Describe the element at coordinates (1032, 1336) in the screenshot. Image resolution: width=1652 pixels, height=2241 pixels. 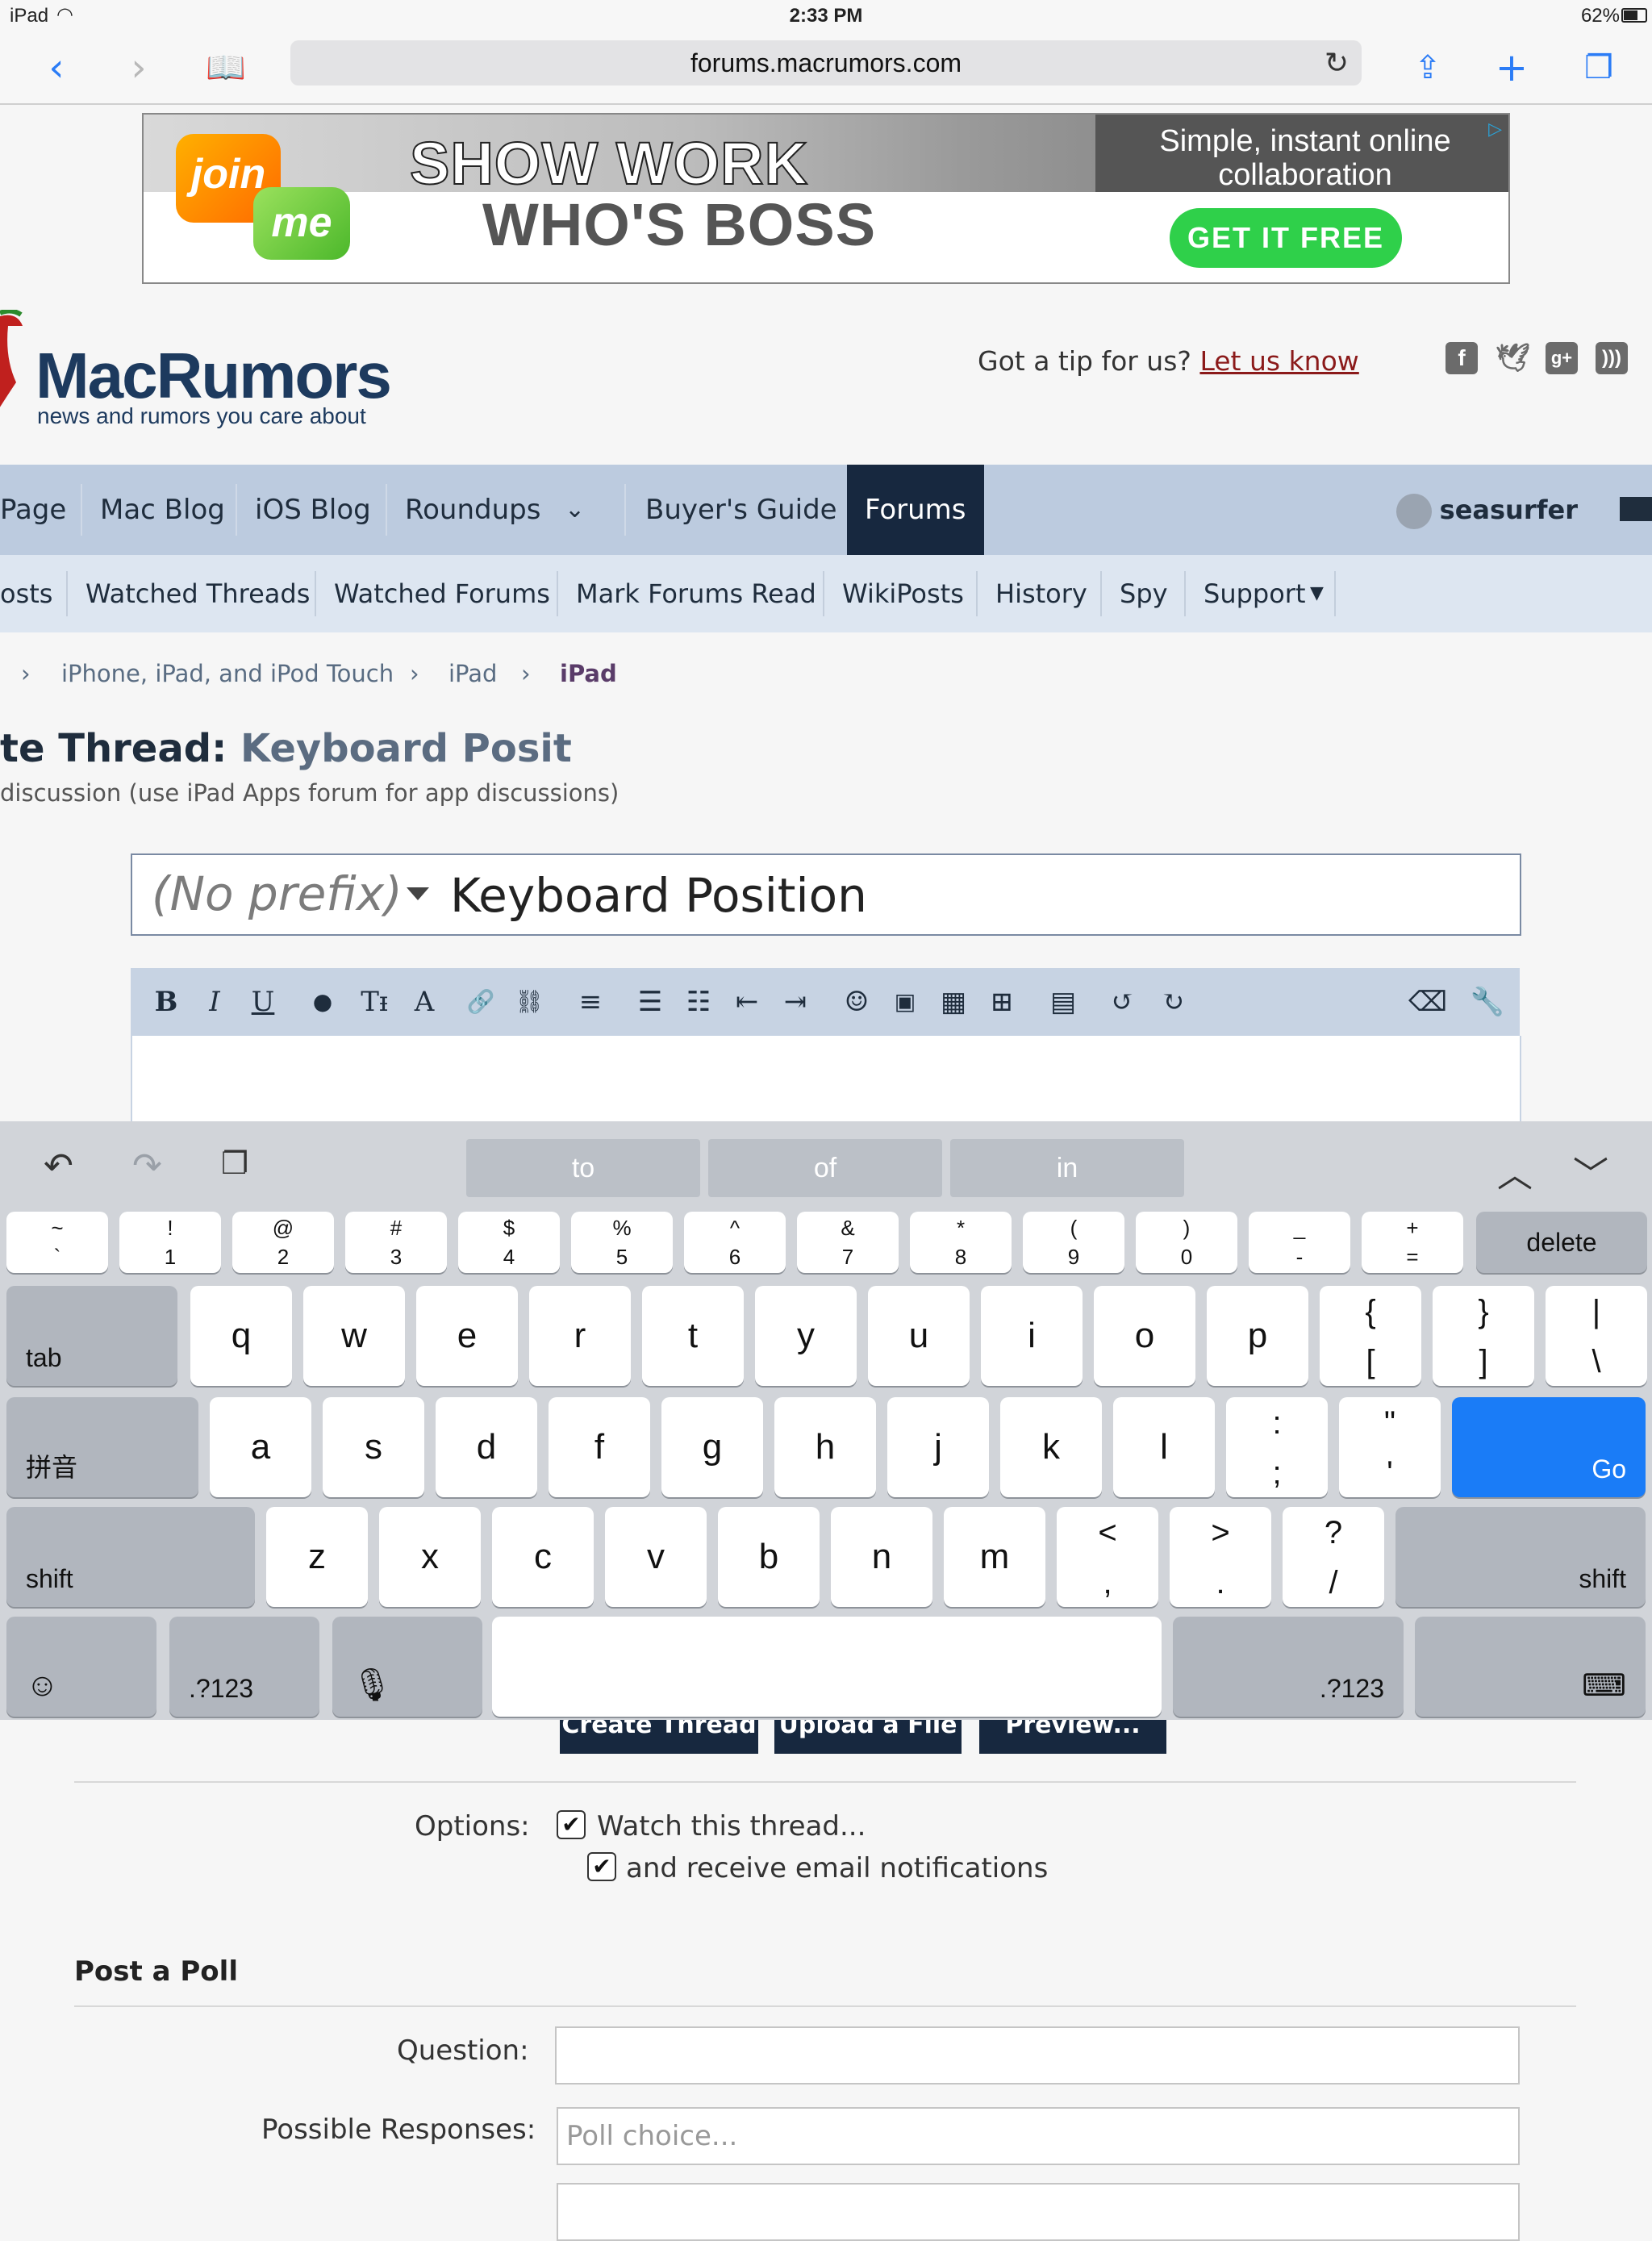
I see `key-i: i` at that location.